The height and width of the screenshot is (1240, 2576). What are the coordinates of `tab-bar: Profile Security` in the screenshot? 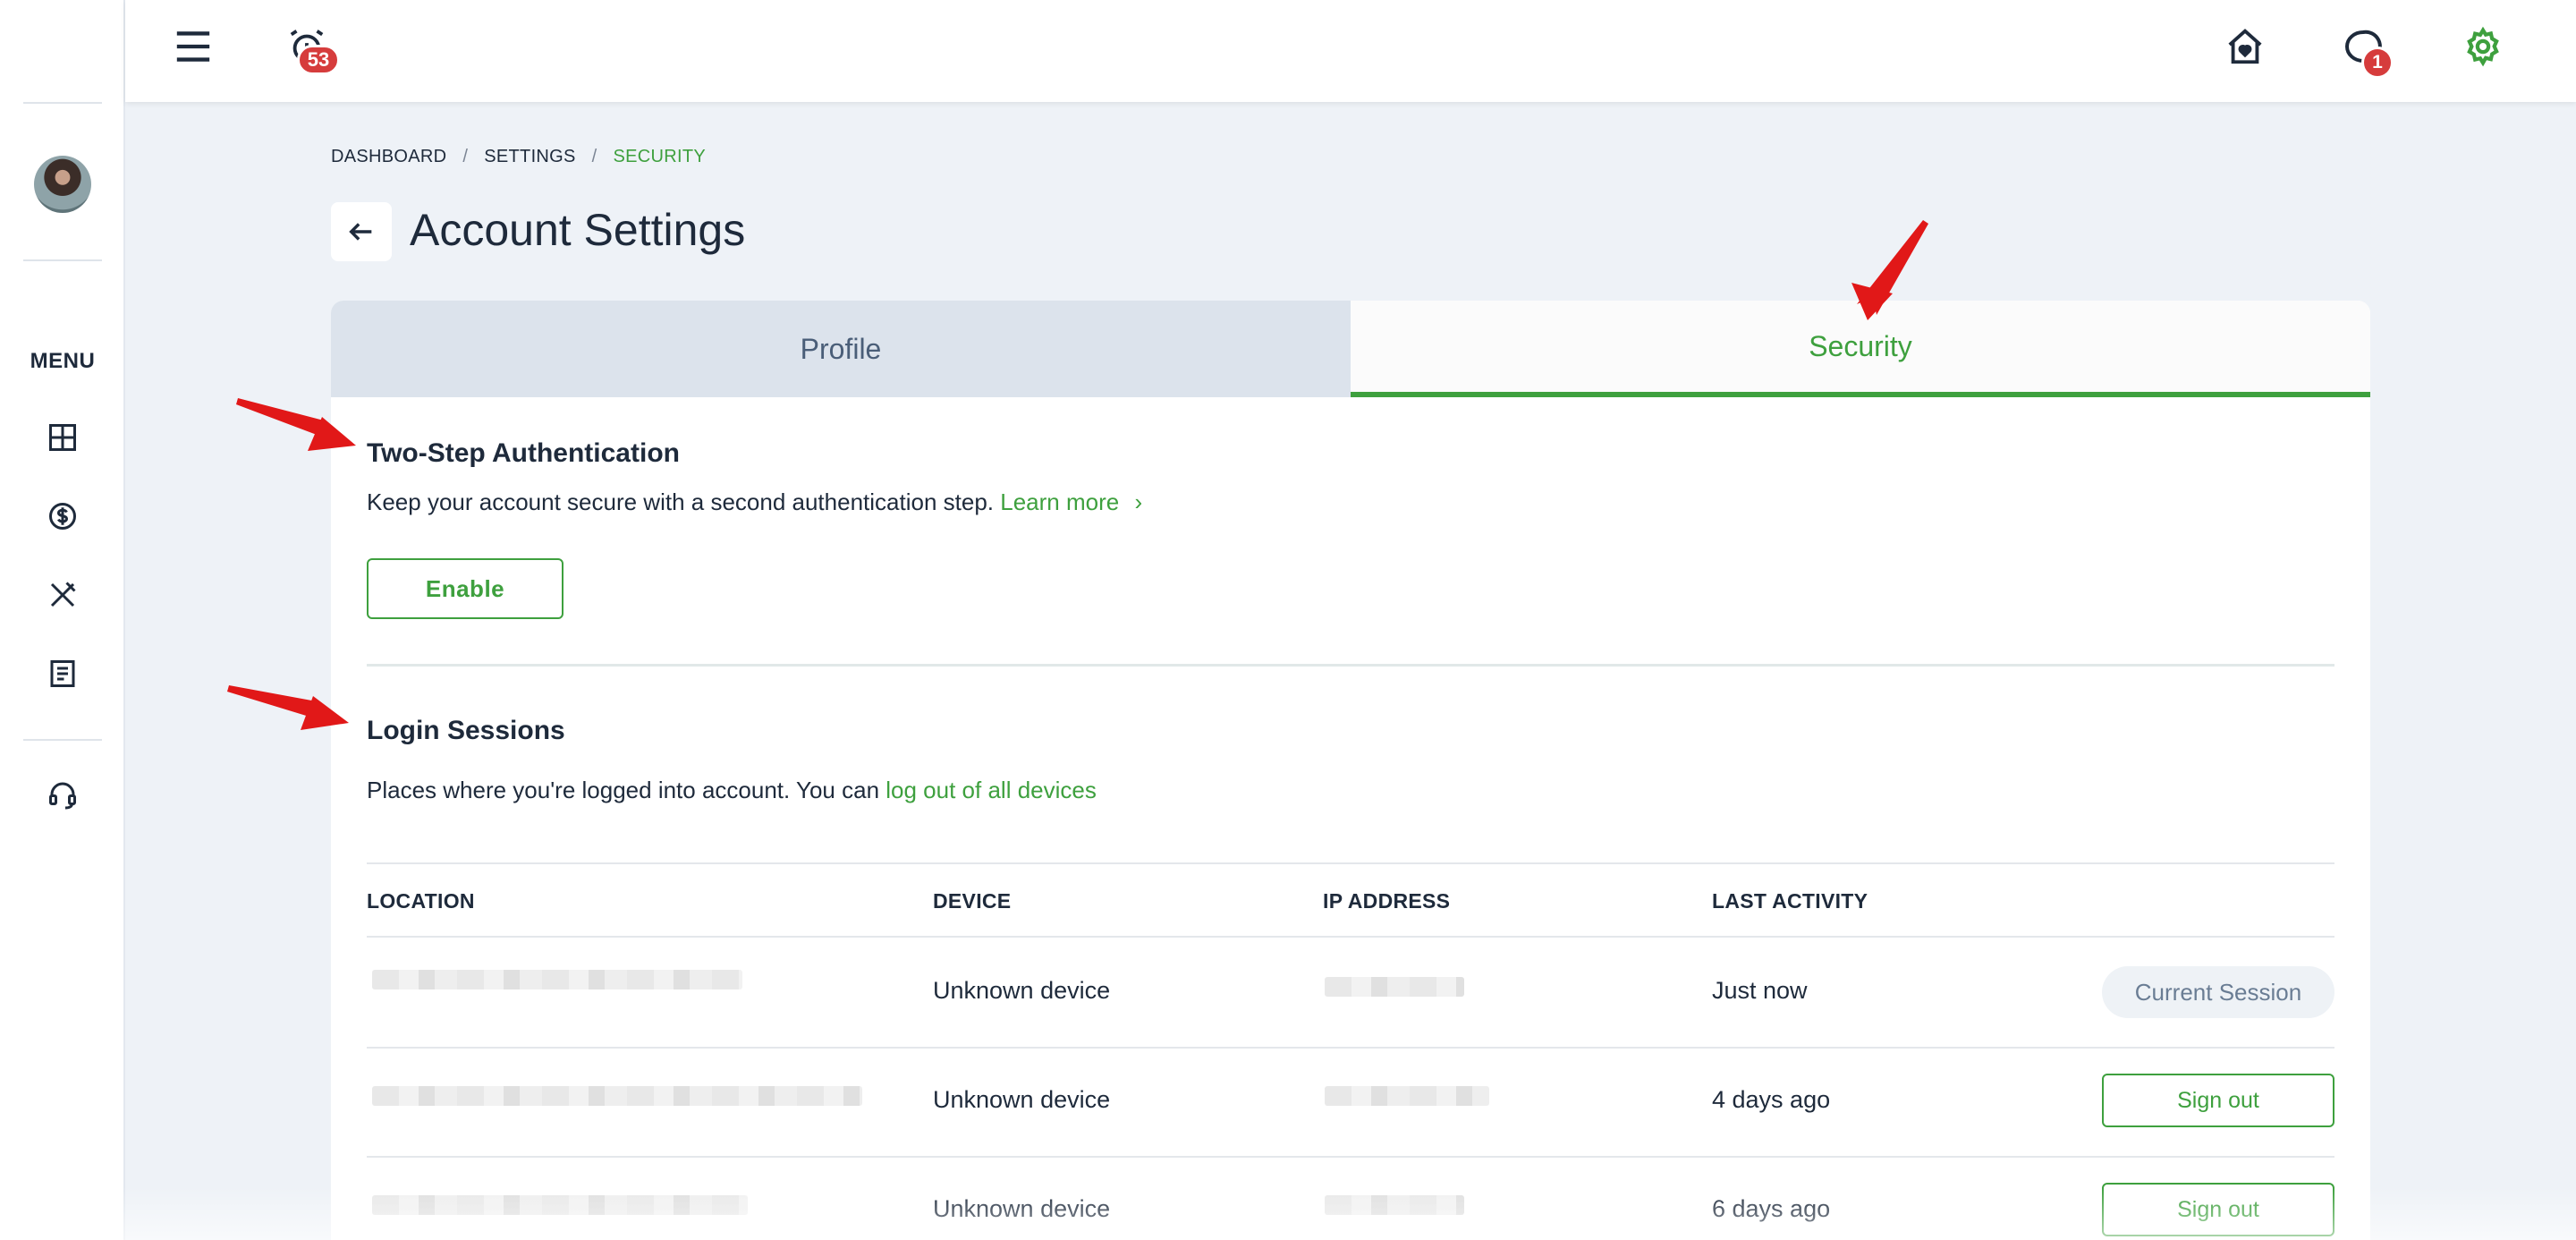 It's located at (1350, 349).